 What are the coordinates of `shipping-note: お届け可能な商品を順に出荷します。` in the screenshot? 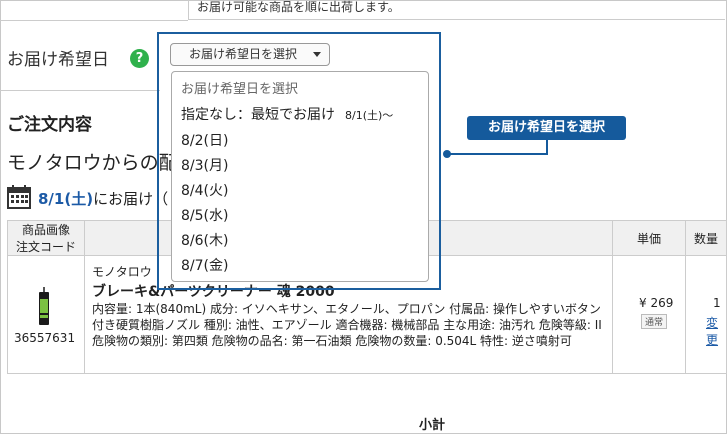 It's located at (456, 10).